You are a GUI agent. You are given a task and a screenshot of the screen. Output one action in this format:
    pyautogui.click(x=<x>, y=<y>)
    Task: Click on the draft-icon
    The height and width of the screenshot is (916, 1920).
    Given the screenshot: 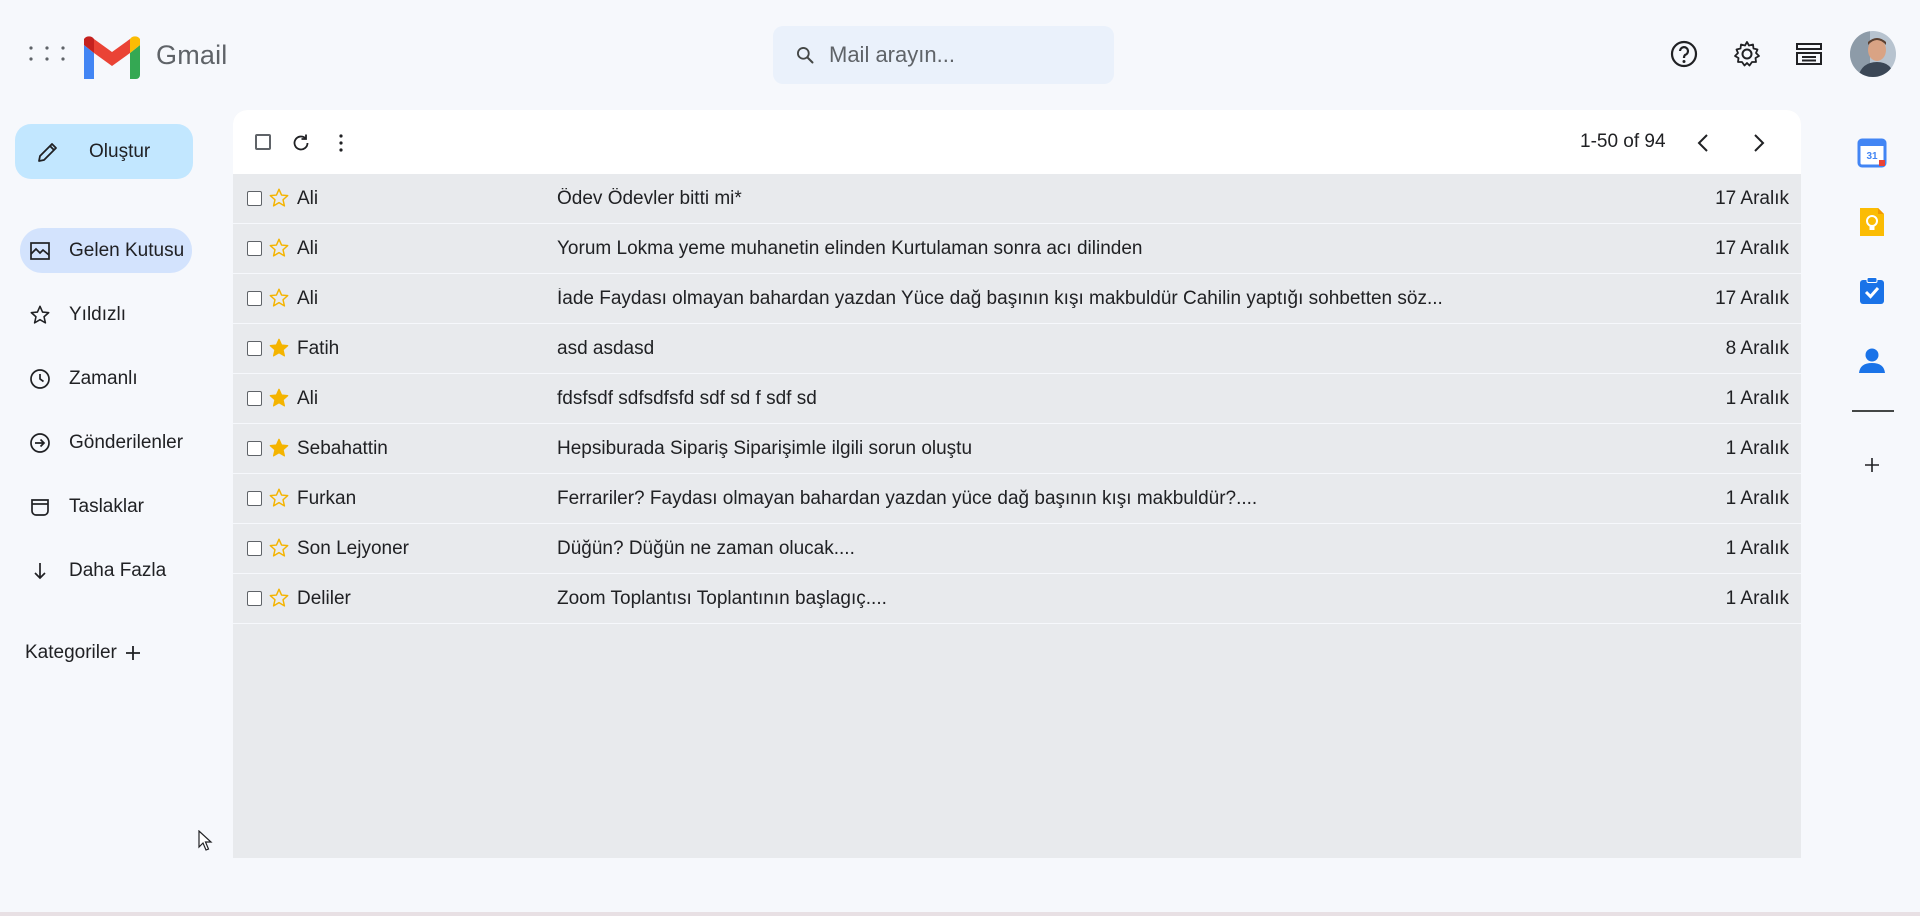 What is the action you would take?
    pyautogui.click(x=40, y=507)
    